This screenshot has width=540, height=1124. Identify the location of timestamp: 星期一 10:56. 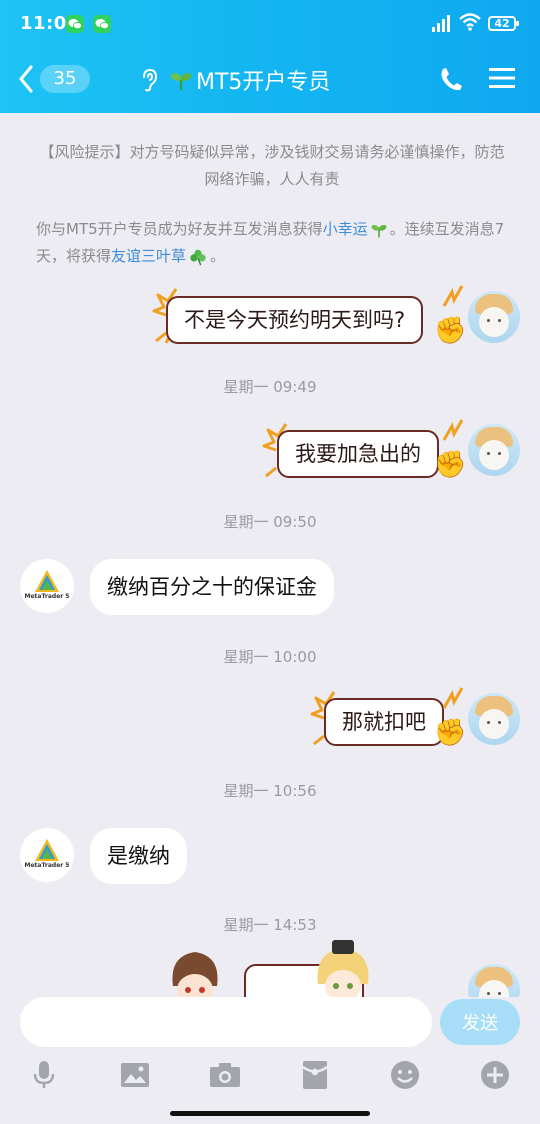
(270, 791).